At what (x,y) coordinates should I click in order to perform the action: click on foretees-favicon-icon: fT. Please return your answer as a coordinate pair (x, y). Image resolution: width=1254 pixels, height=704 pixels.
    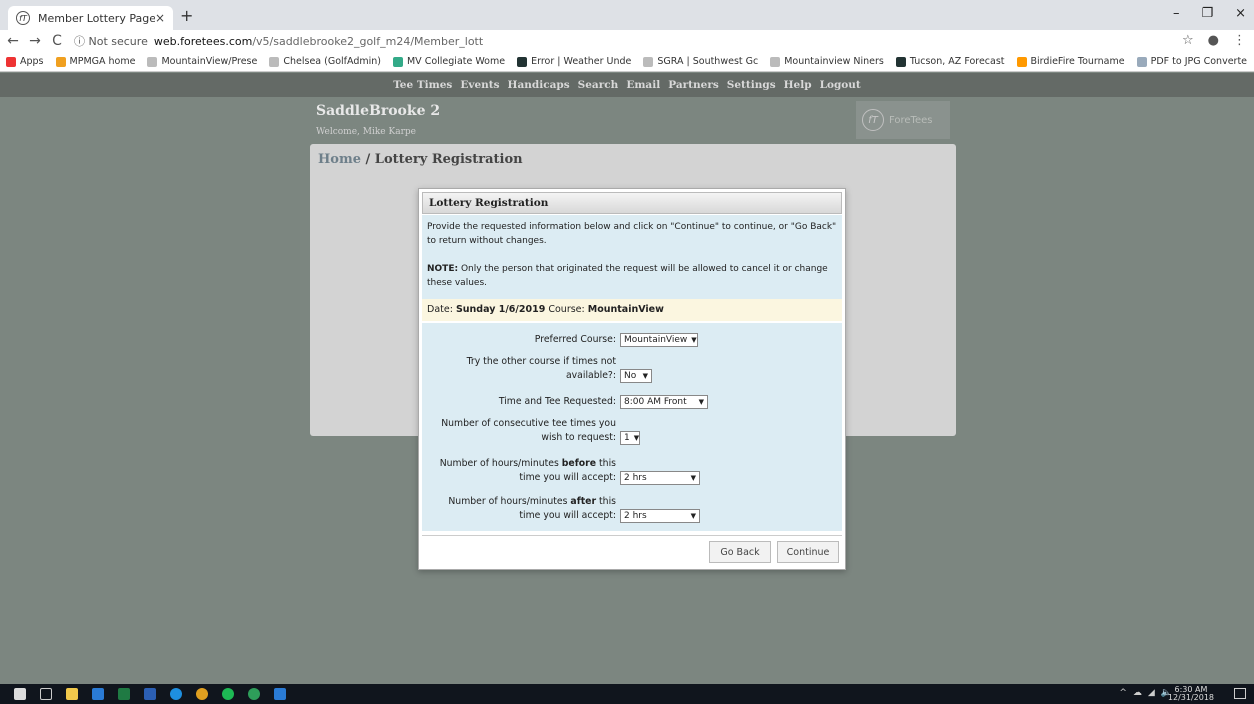
    Looking at the image, I should click on (23, 18).